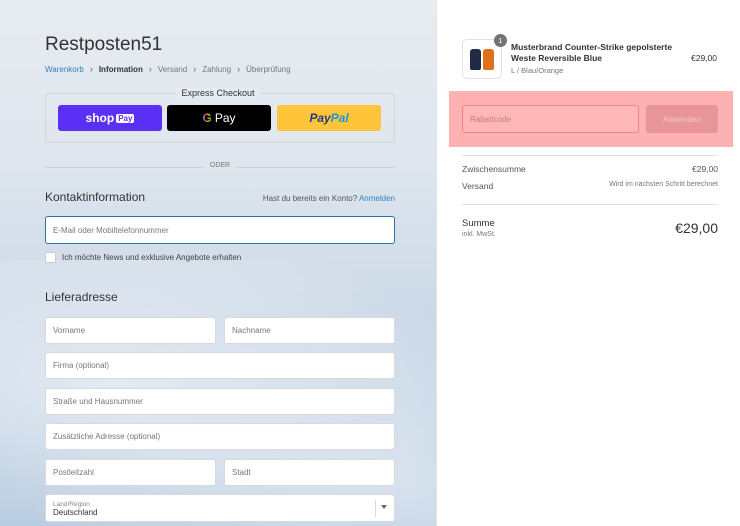 The height and width of the screenshot is (526, 740). What do you see at coordinates (220, 436) in the screenshot?
I see `address2-field: Zusätzliche Adresse (optional)` at bounding box center [220, 436].